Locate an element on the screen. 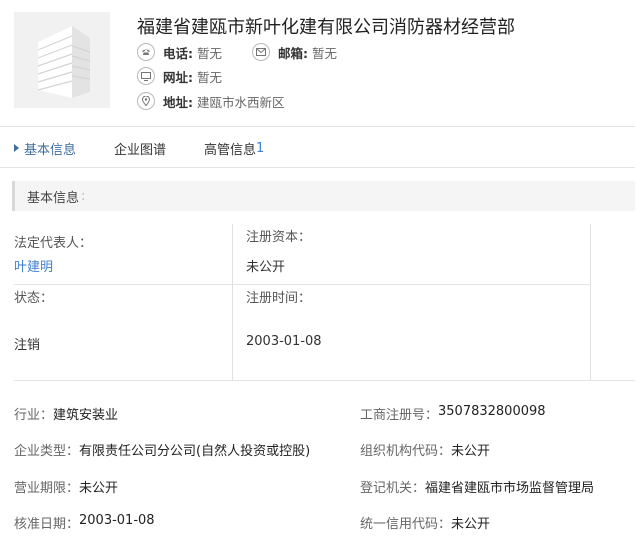  authority-row: 登记机关： 福建省建瓯市市场监督管理局 is located at coordinates (477, 486).